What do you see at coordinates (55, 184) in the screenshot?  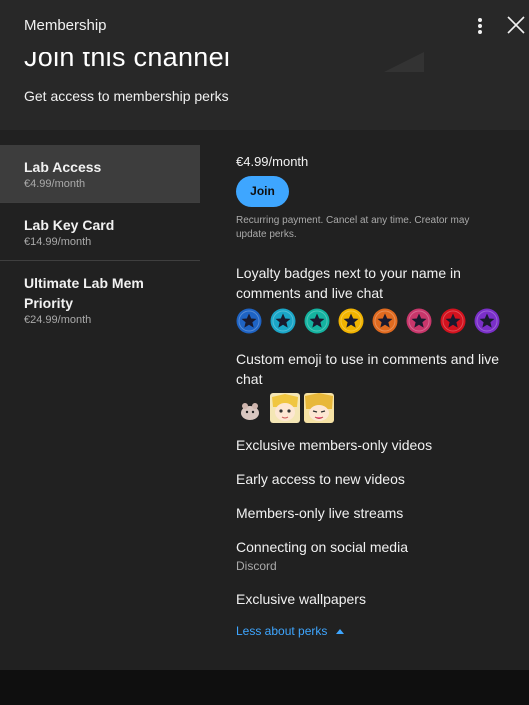 I see `tier-price: €4.99/month` at bounding box center [55, 184].